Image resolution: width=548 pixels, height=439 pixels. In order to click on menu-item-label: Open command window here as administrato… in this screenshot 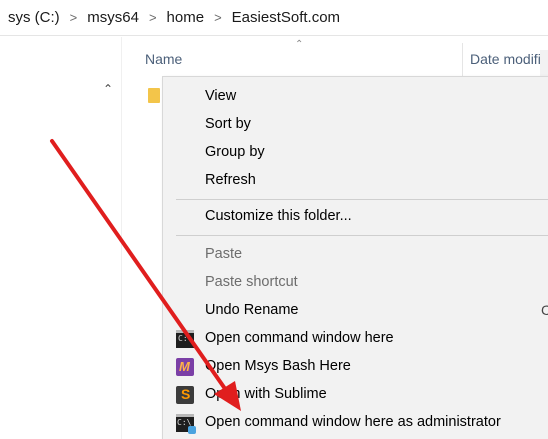, I will do `click(353, 422)`.